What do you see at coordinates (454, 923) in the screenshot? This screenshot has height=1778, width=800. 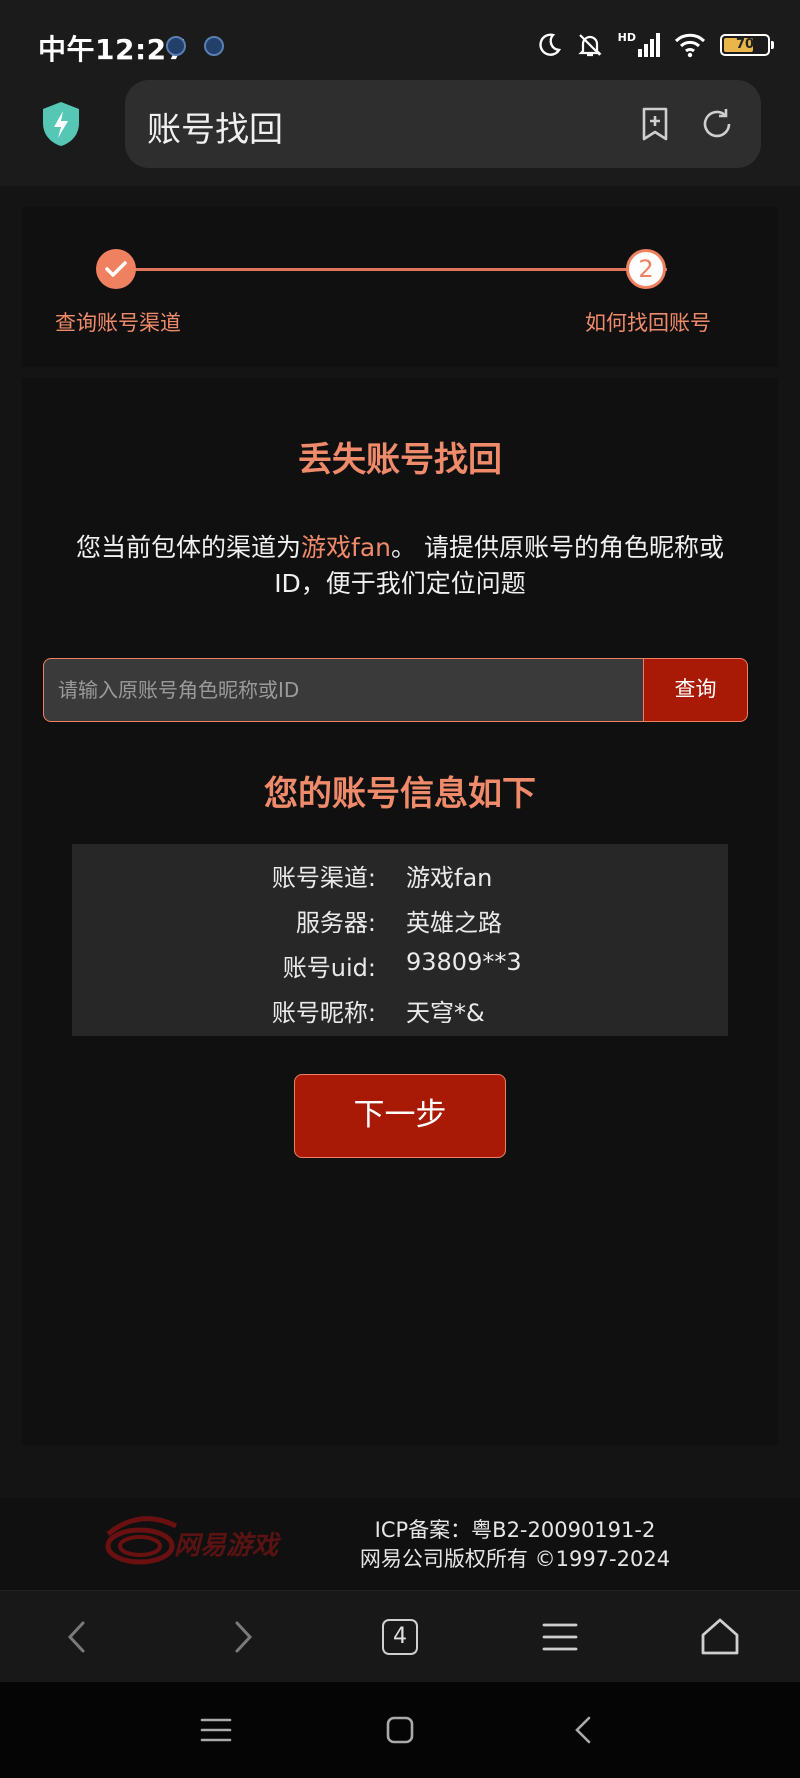 I see `info-value: 英雄之路` at bounding box center [454, 923].